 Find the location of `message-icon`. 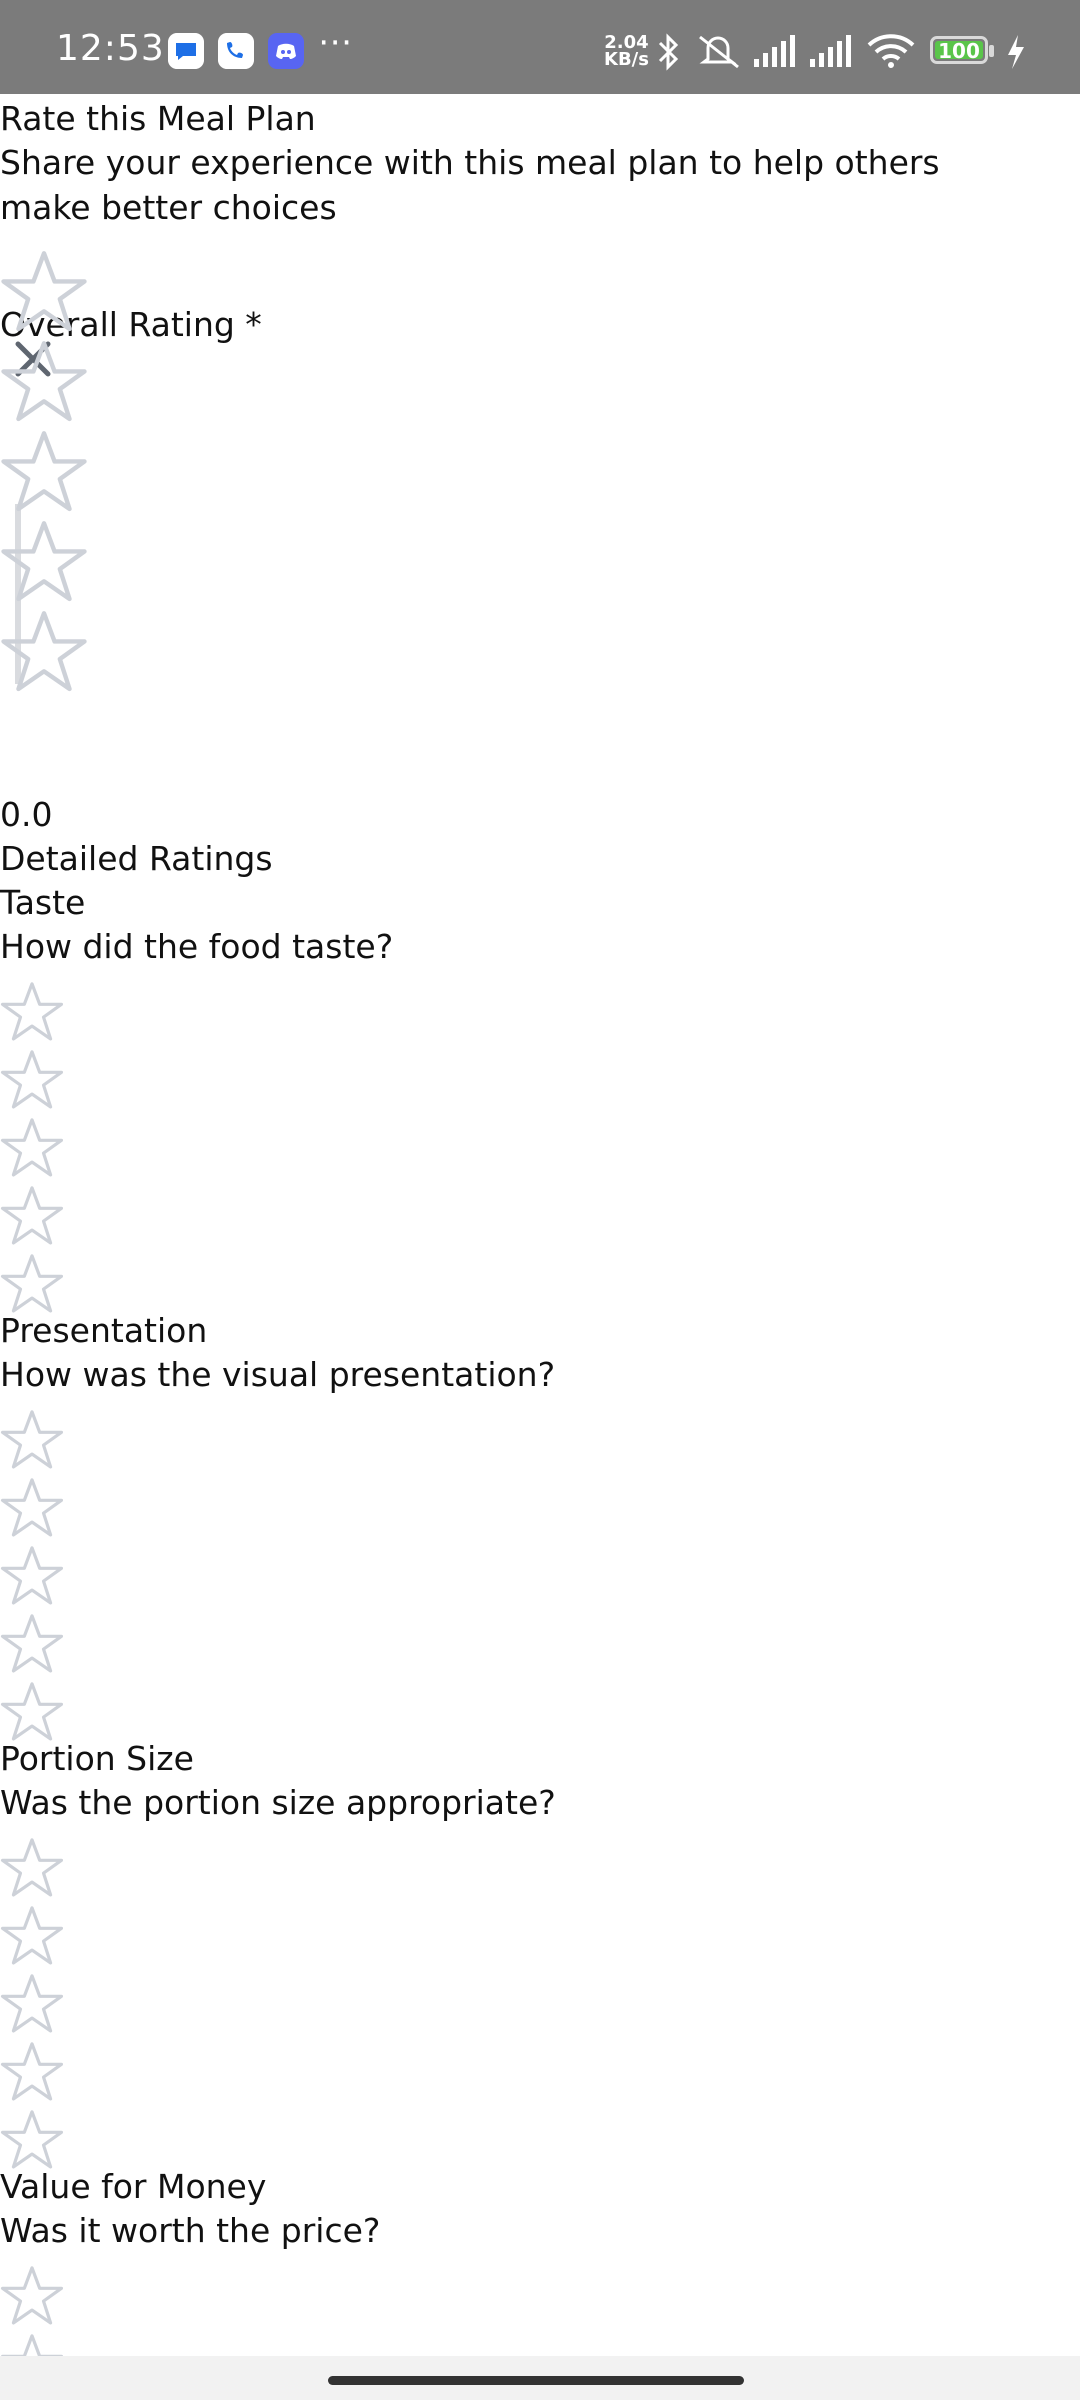

message-icon is located at coordinates (186, 51).